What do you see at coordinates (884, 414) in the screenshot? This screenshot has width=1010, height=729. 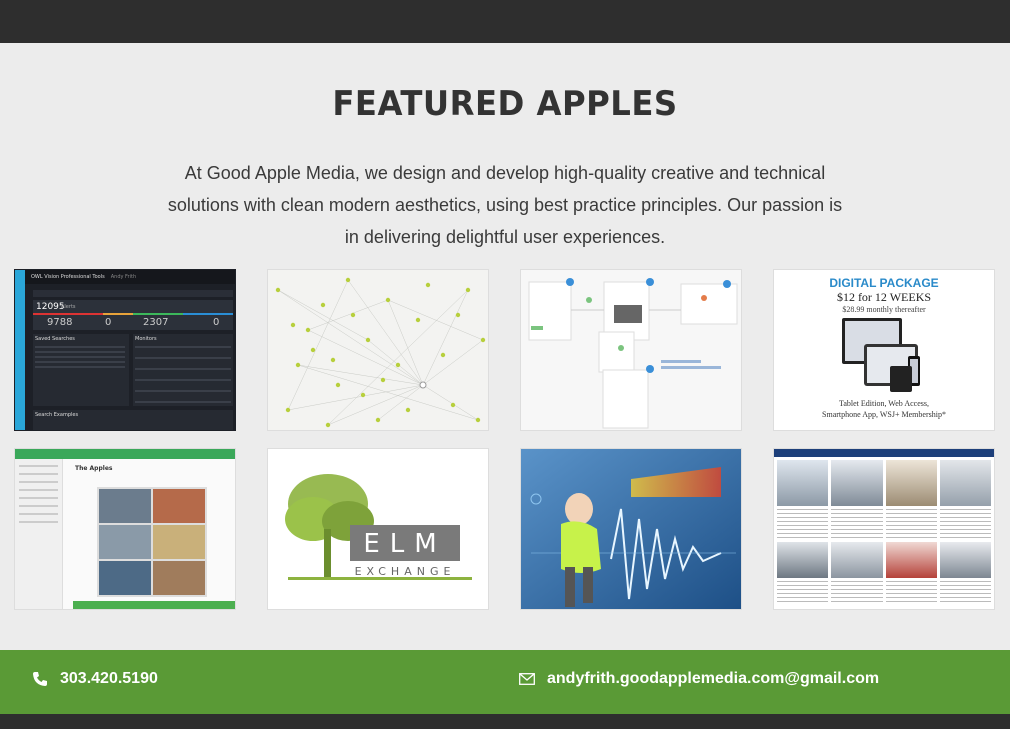 I see `digital-package-desc-2: Smartphone App, WSJ+ Membership*` at bounding box center [884, 414].